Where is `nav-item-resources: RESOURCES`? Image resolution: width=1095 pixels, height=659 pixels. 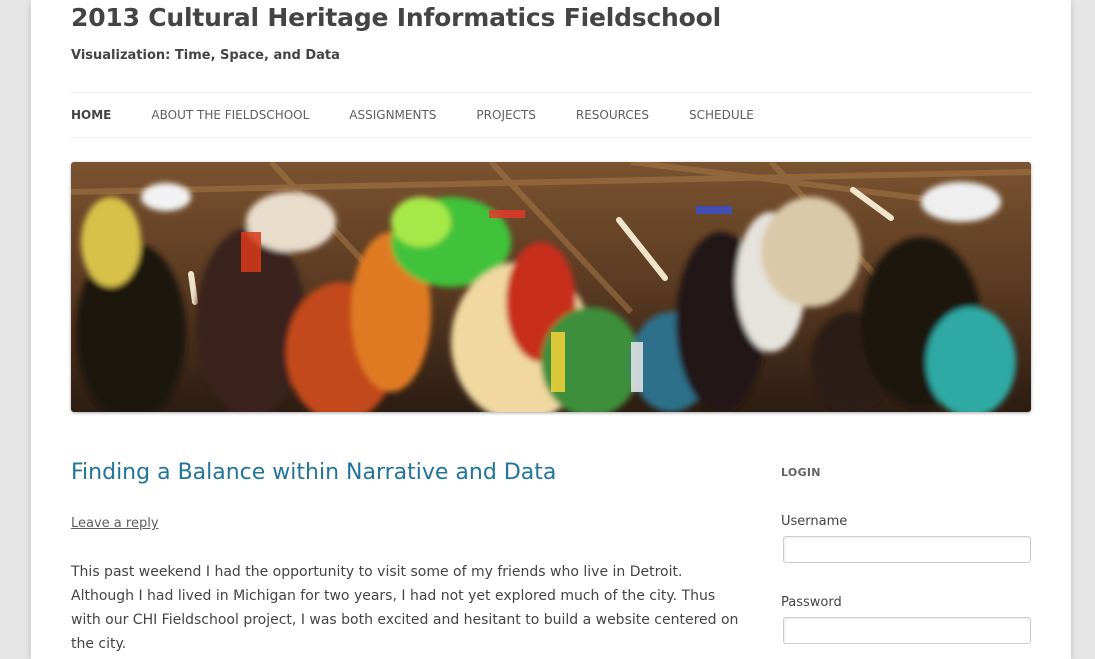 nav-item-resources: RESOURCES is located at coordinates (612, 115).